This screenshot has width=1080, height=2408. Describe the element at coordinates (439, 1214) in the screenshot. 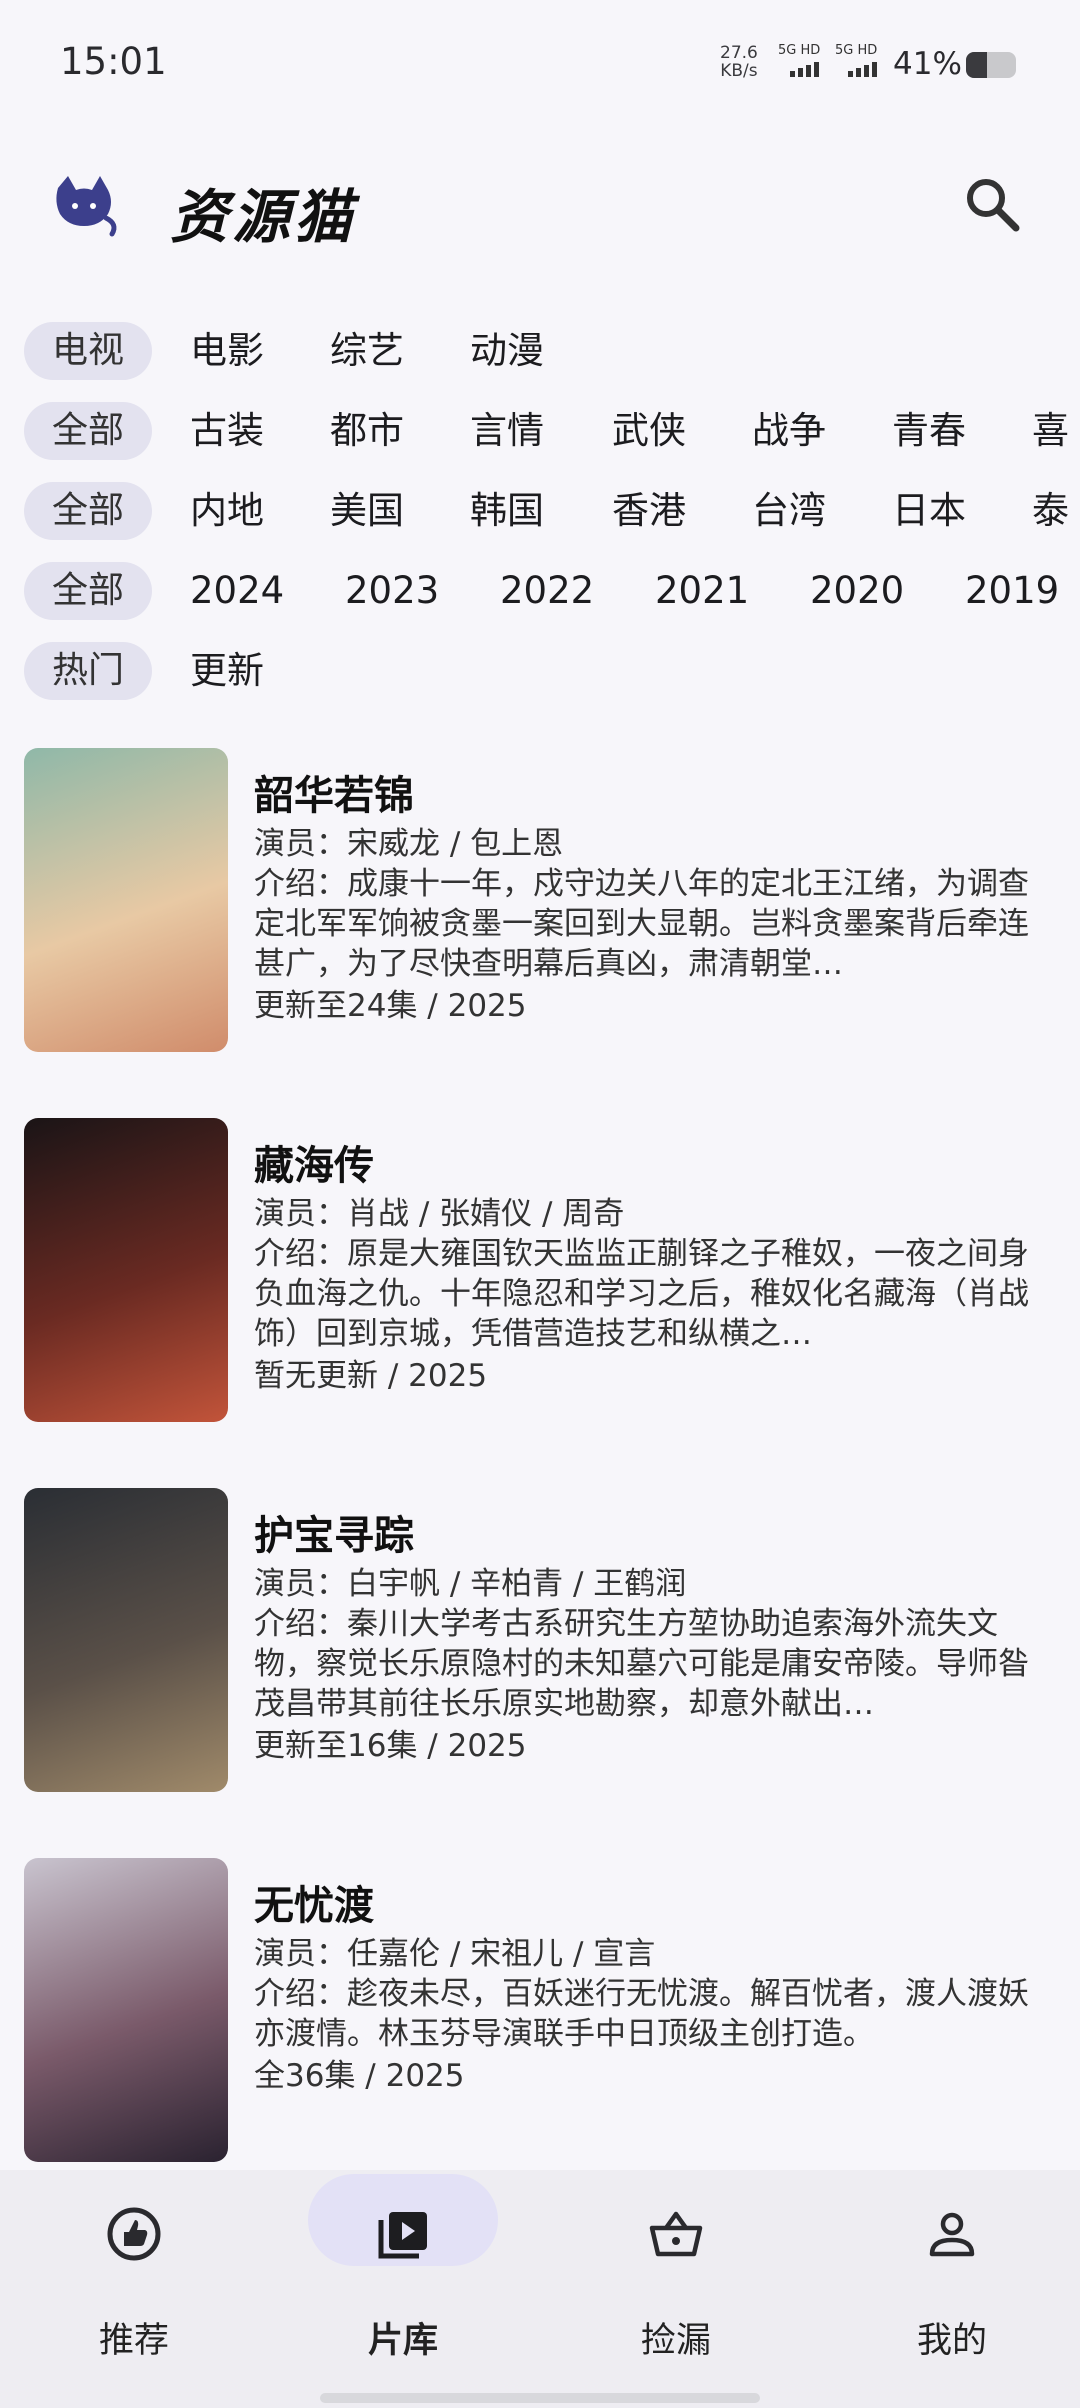

I see `item-cast: 演员：肖战 / 张婧仪 / 周奇` at that location.